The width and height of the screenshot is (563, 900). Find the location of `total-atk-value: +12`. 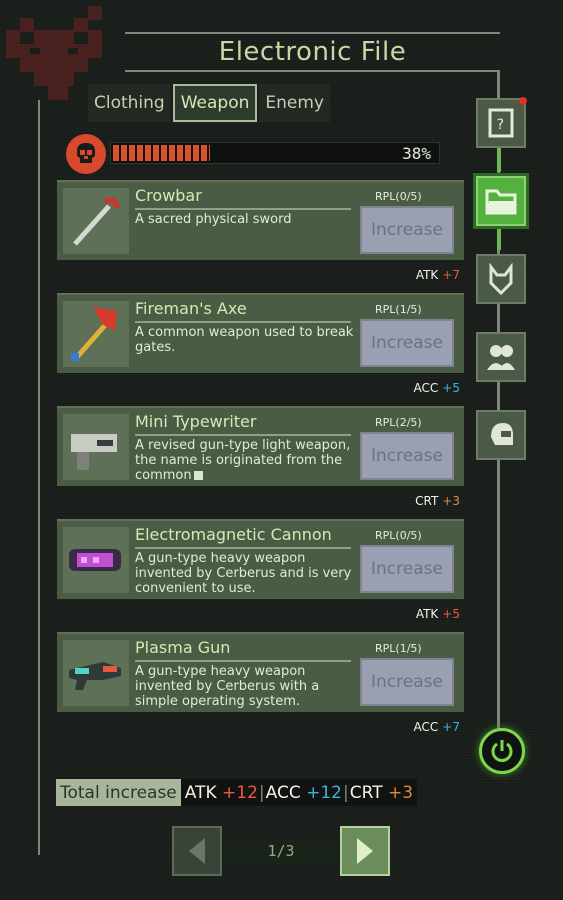

total-atk-value: +12 is located at coordinates (240, 792).